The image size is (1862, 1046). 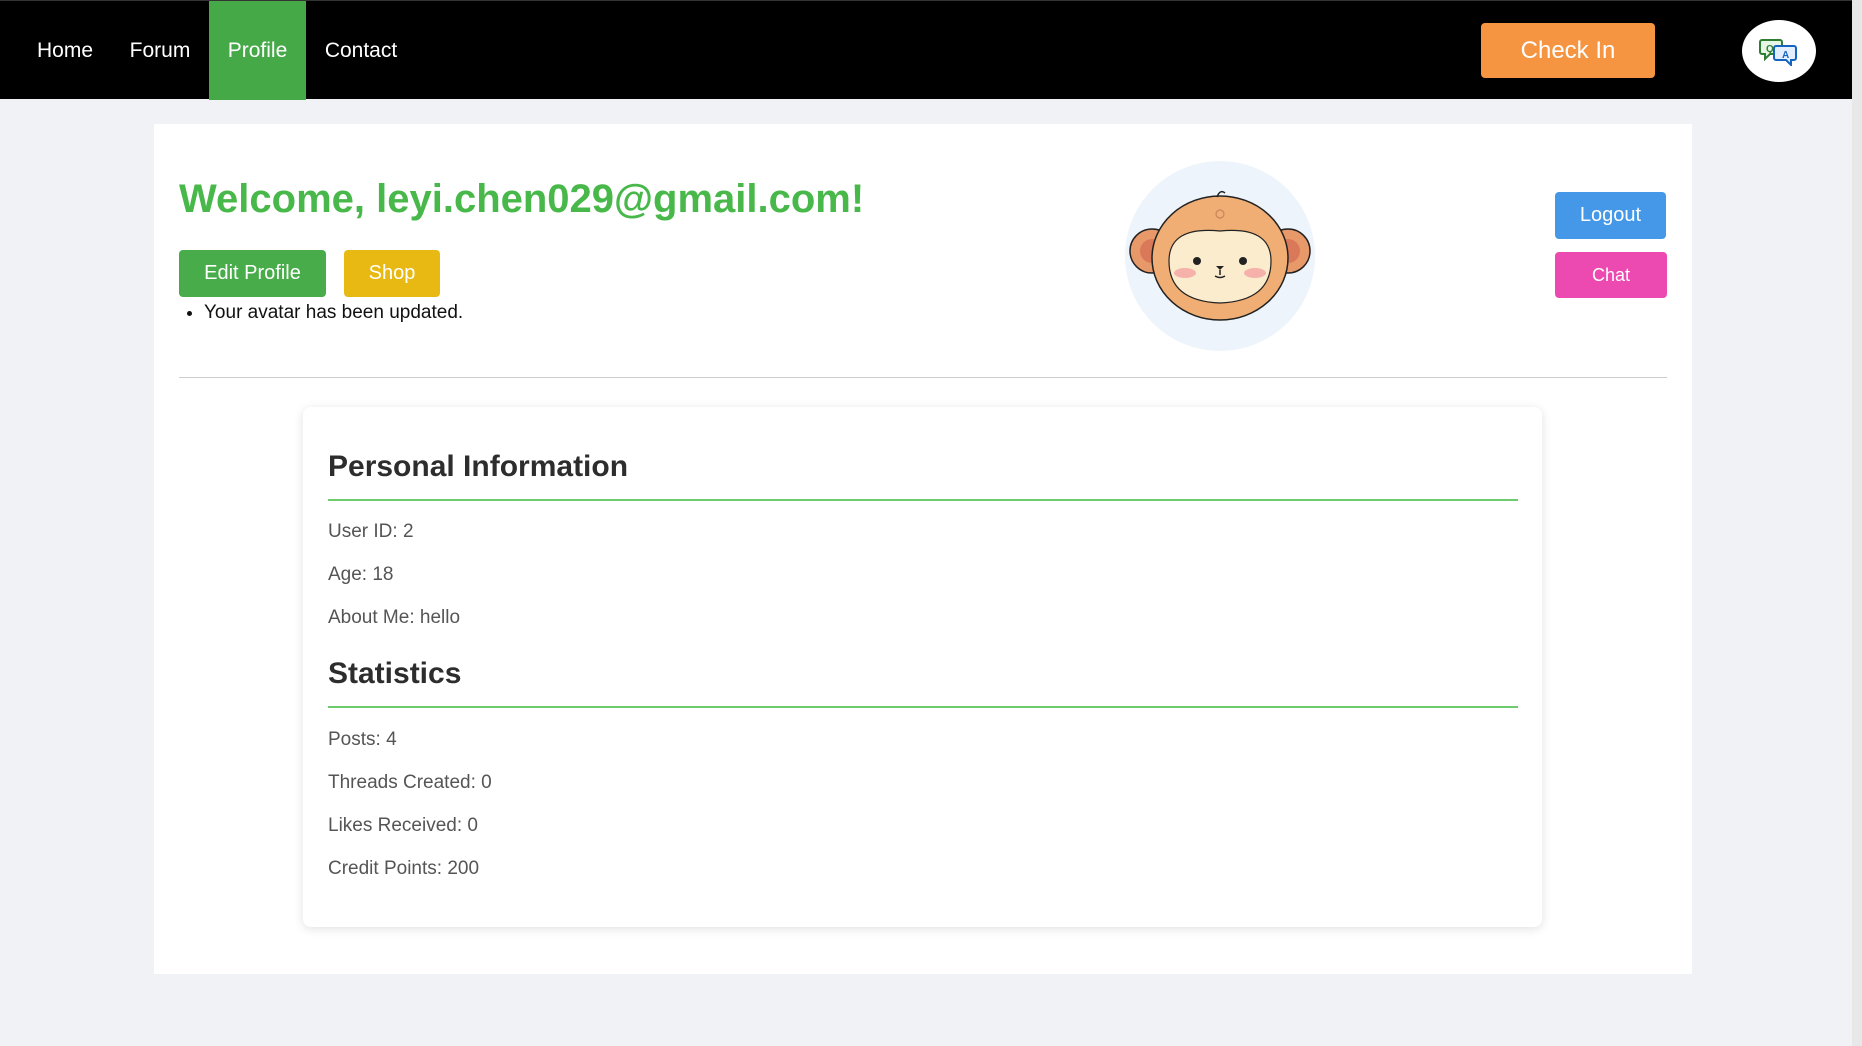 What do you see at coordinates (1857, 523) in the screenshot?
I see `scrollbar` at bounding box center [1857, 523].